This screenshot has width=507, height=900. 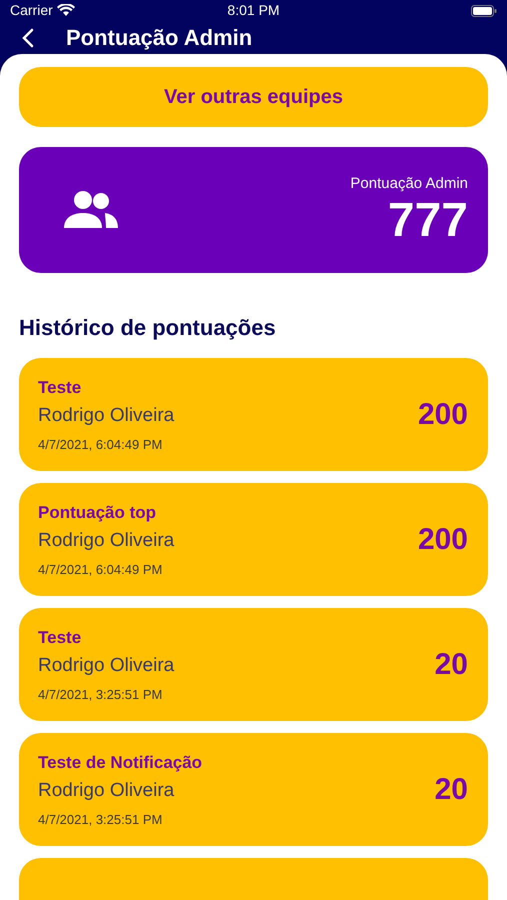 I want to click on carrier-label: Carrier, so click(x=31, y=10).